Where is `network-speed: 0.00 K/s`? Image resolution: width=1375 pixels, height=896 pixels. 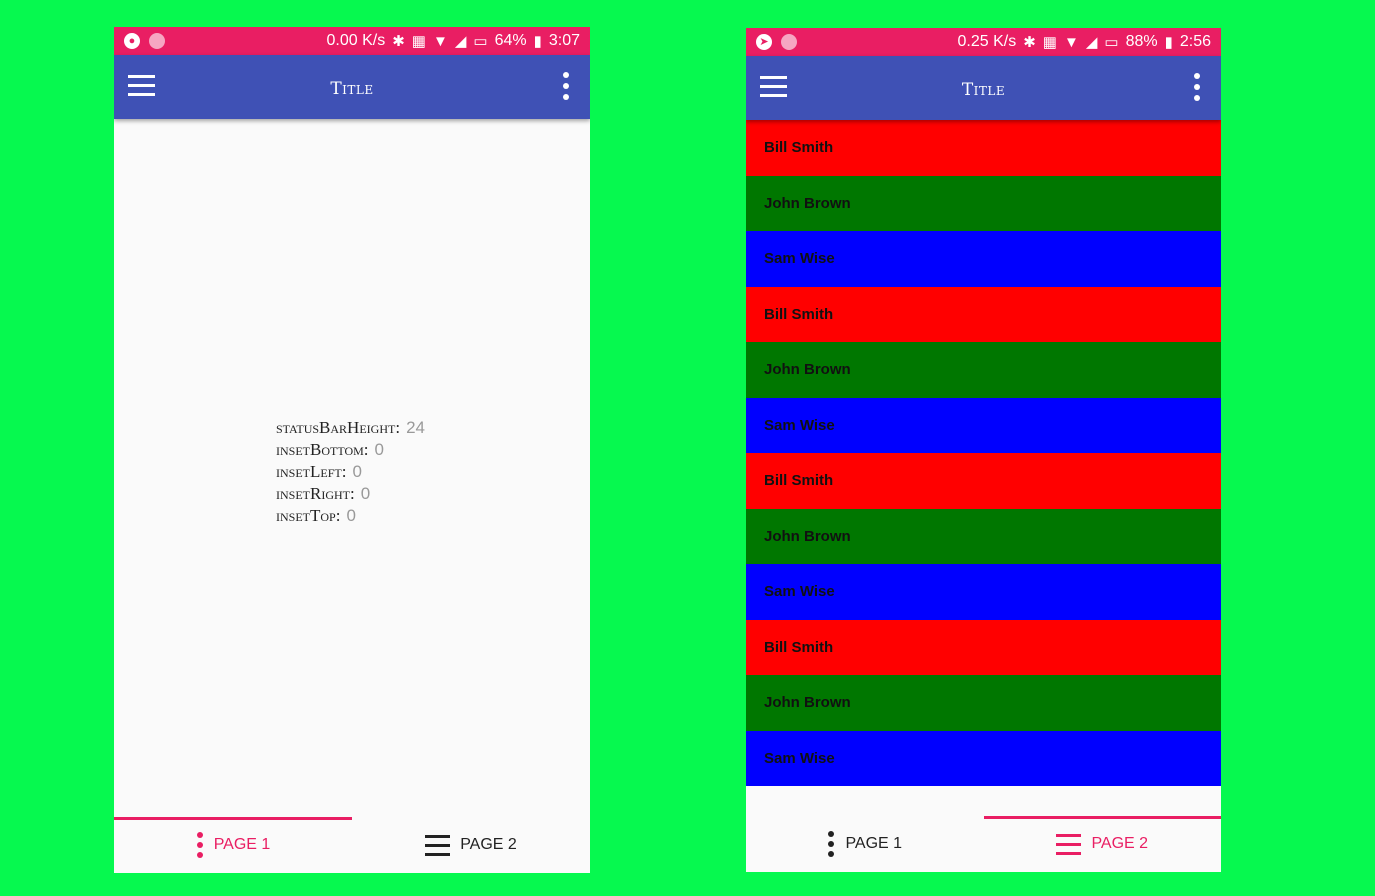
network-speed: 0.00 K/s is located at coordinates (356, 40).